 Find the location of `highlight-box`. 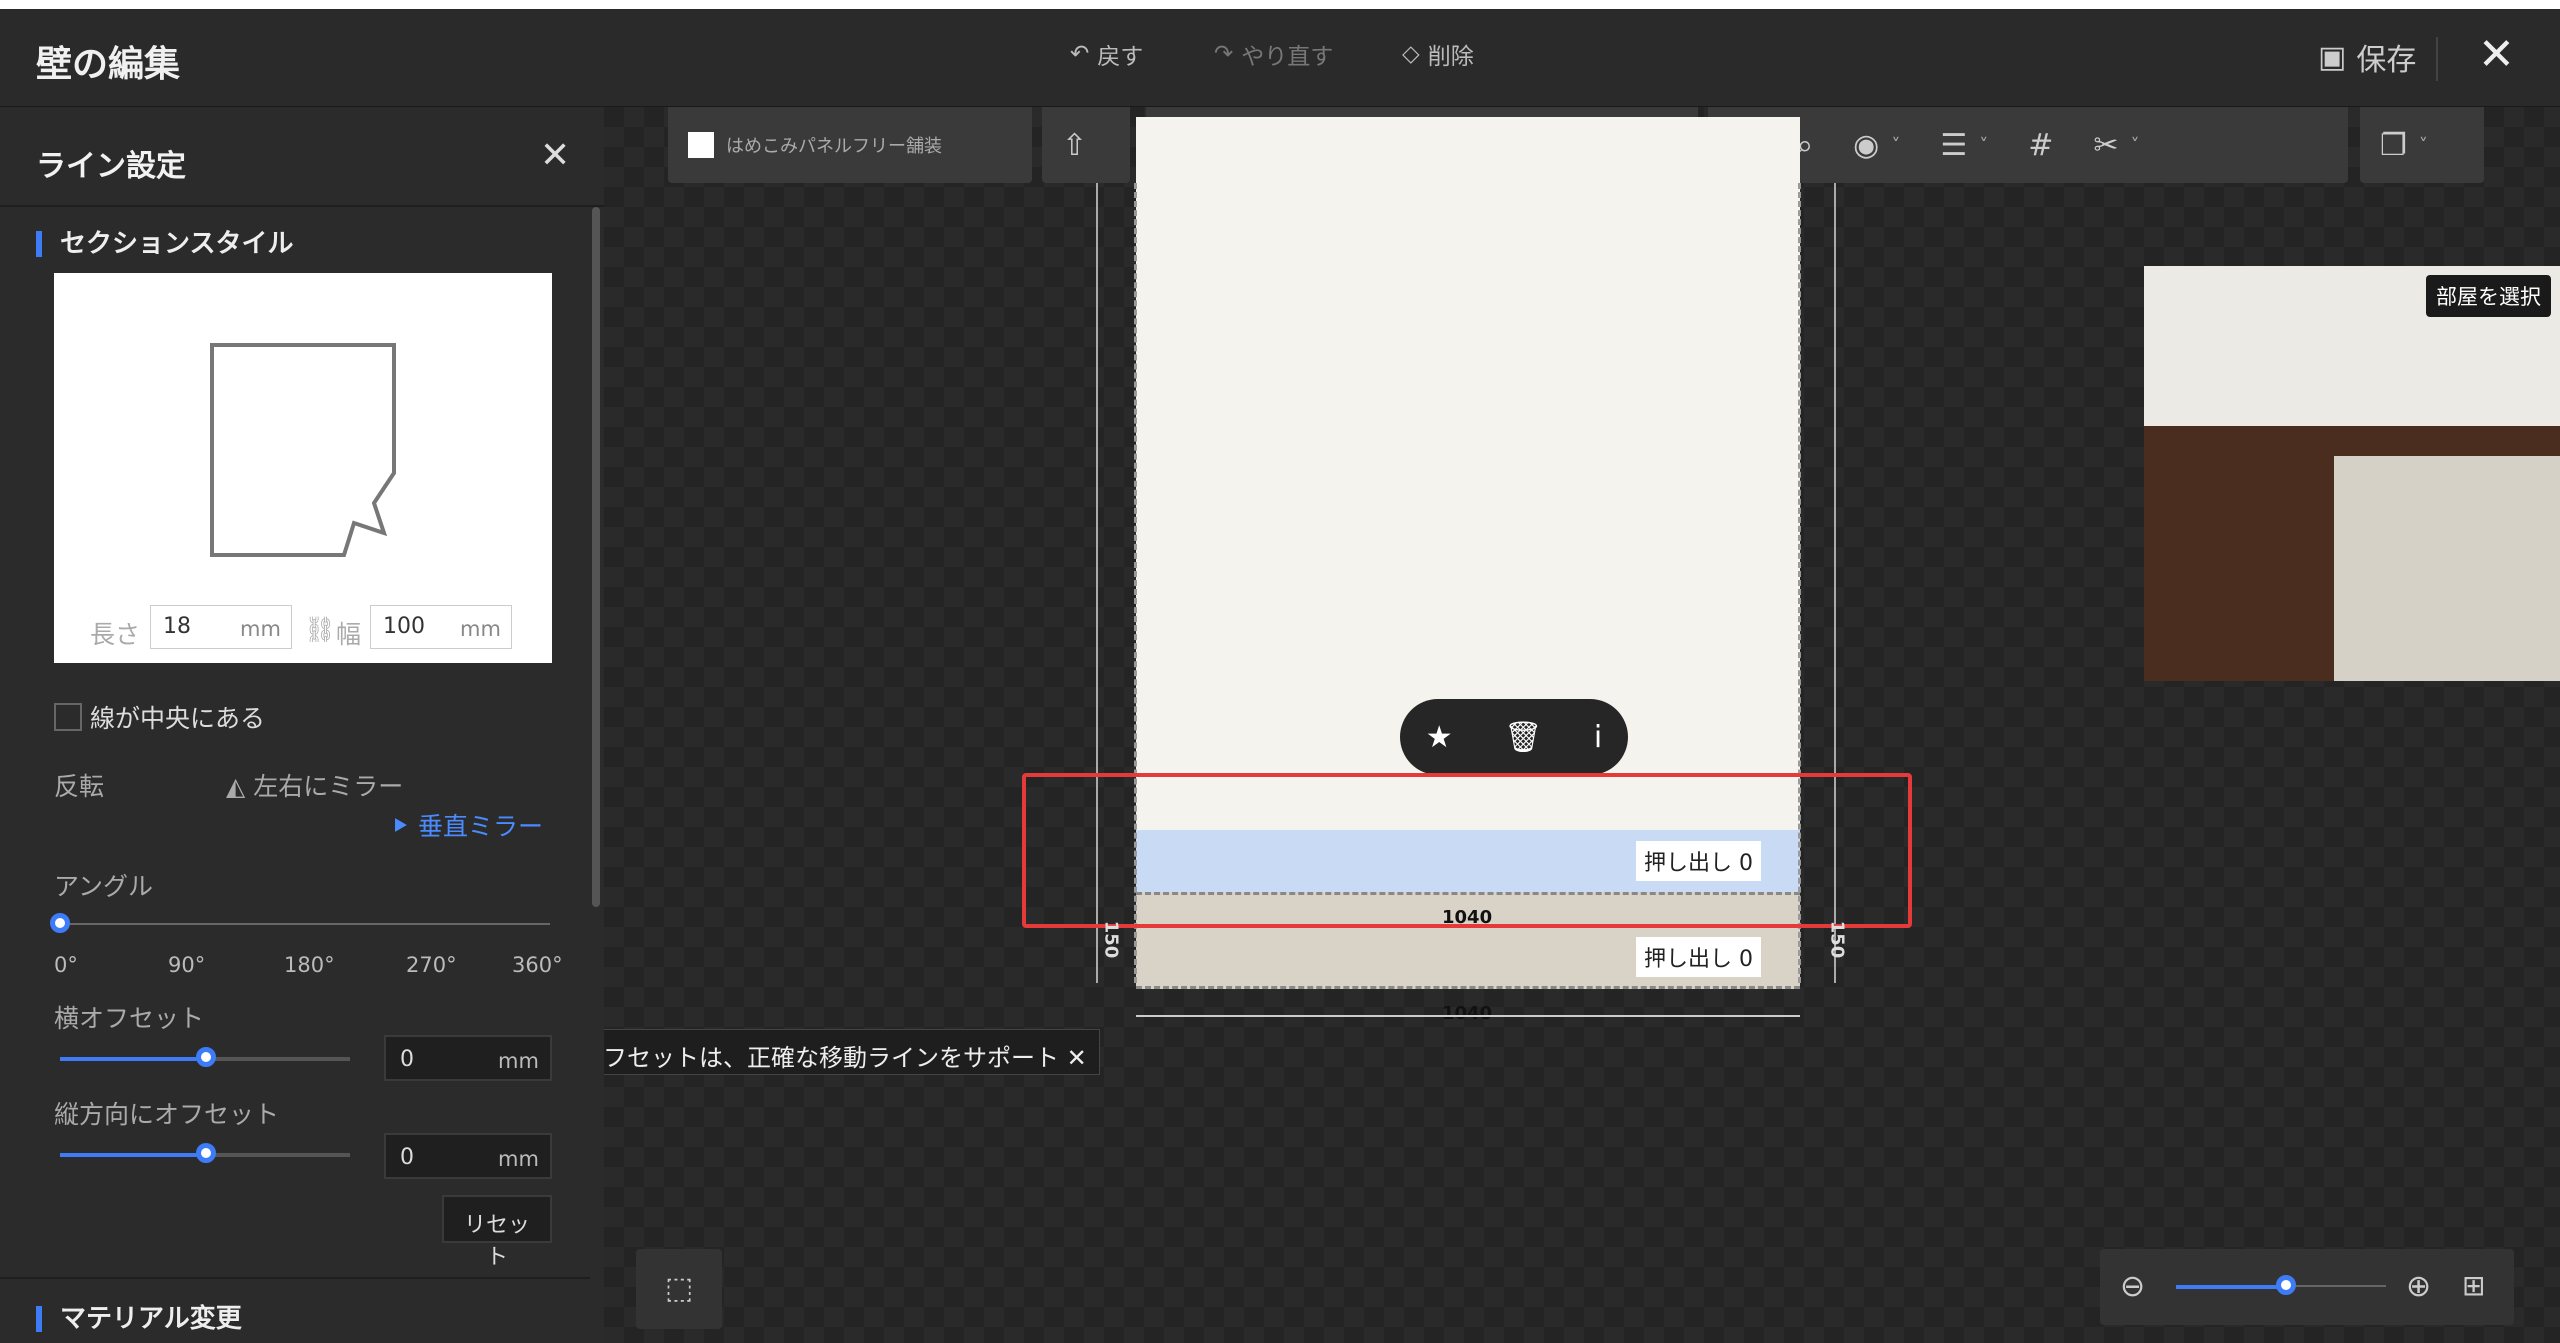

highlight-box is located at coordinates (1467, 850).